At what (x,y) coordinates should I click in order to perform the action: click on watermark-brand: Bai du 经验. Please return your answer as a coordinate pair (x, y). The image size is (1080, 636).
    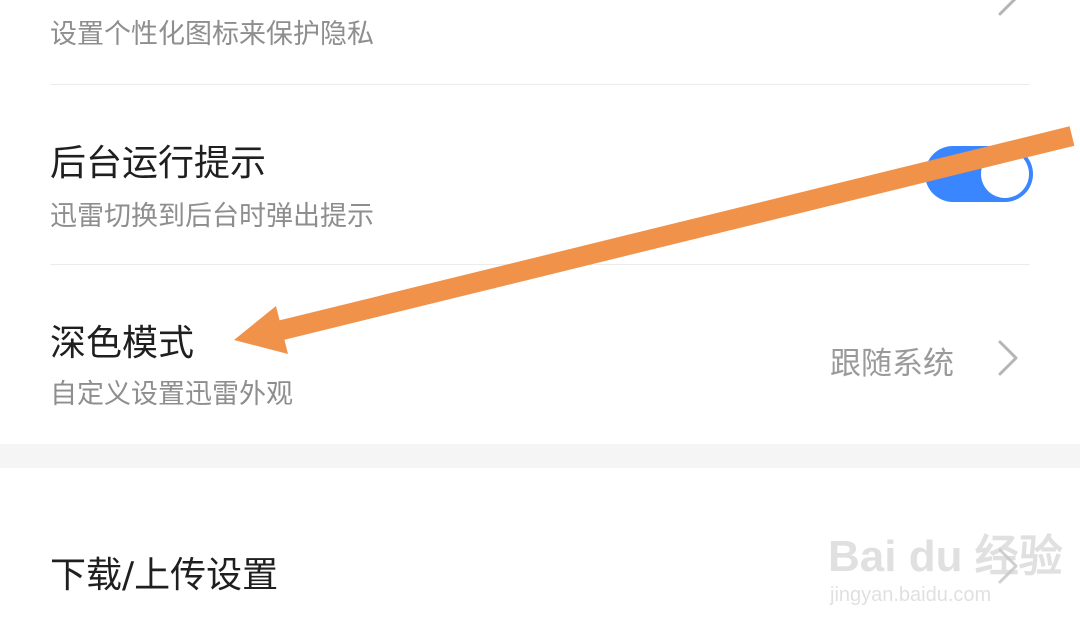
    Looking at the image, I should click on (945, 556).